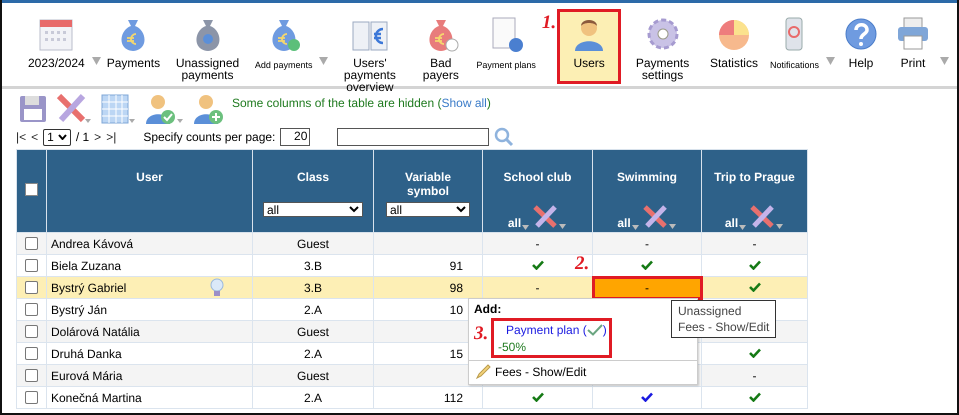  Describe the element at coordinates (133, 63) in the screenshot. I see `toolbar-label: Payments` at that location.